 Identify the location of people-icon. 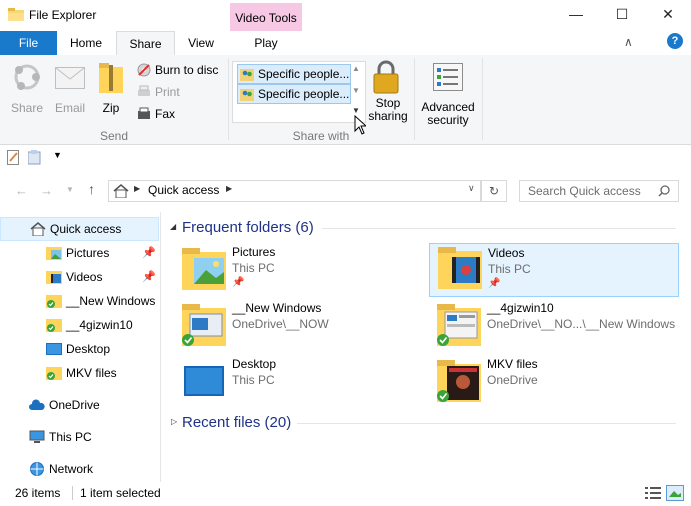
(247, 75).